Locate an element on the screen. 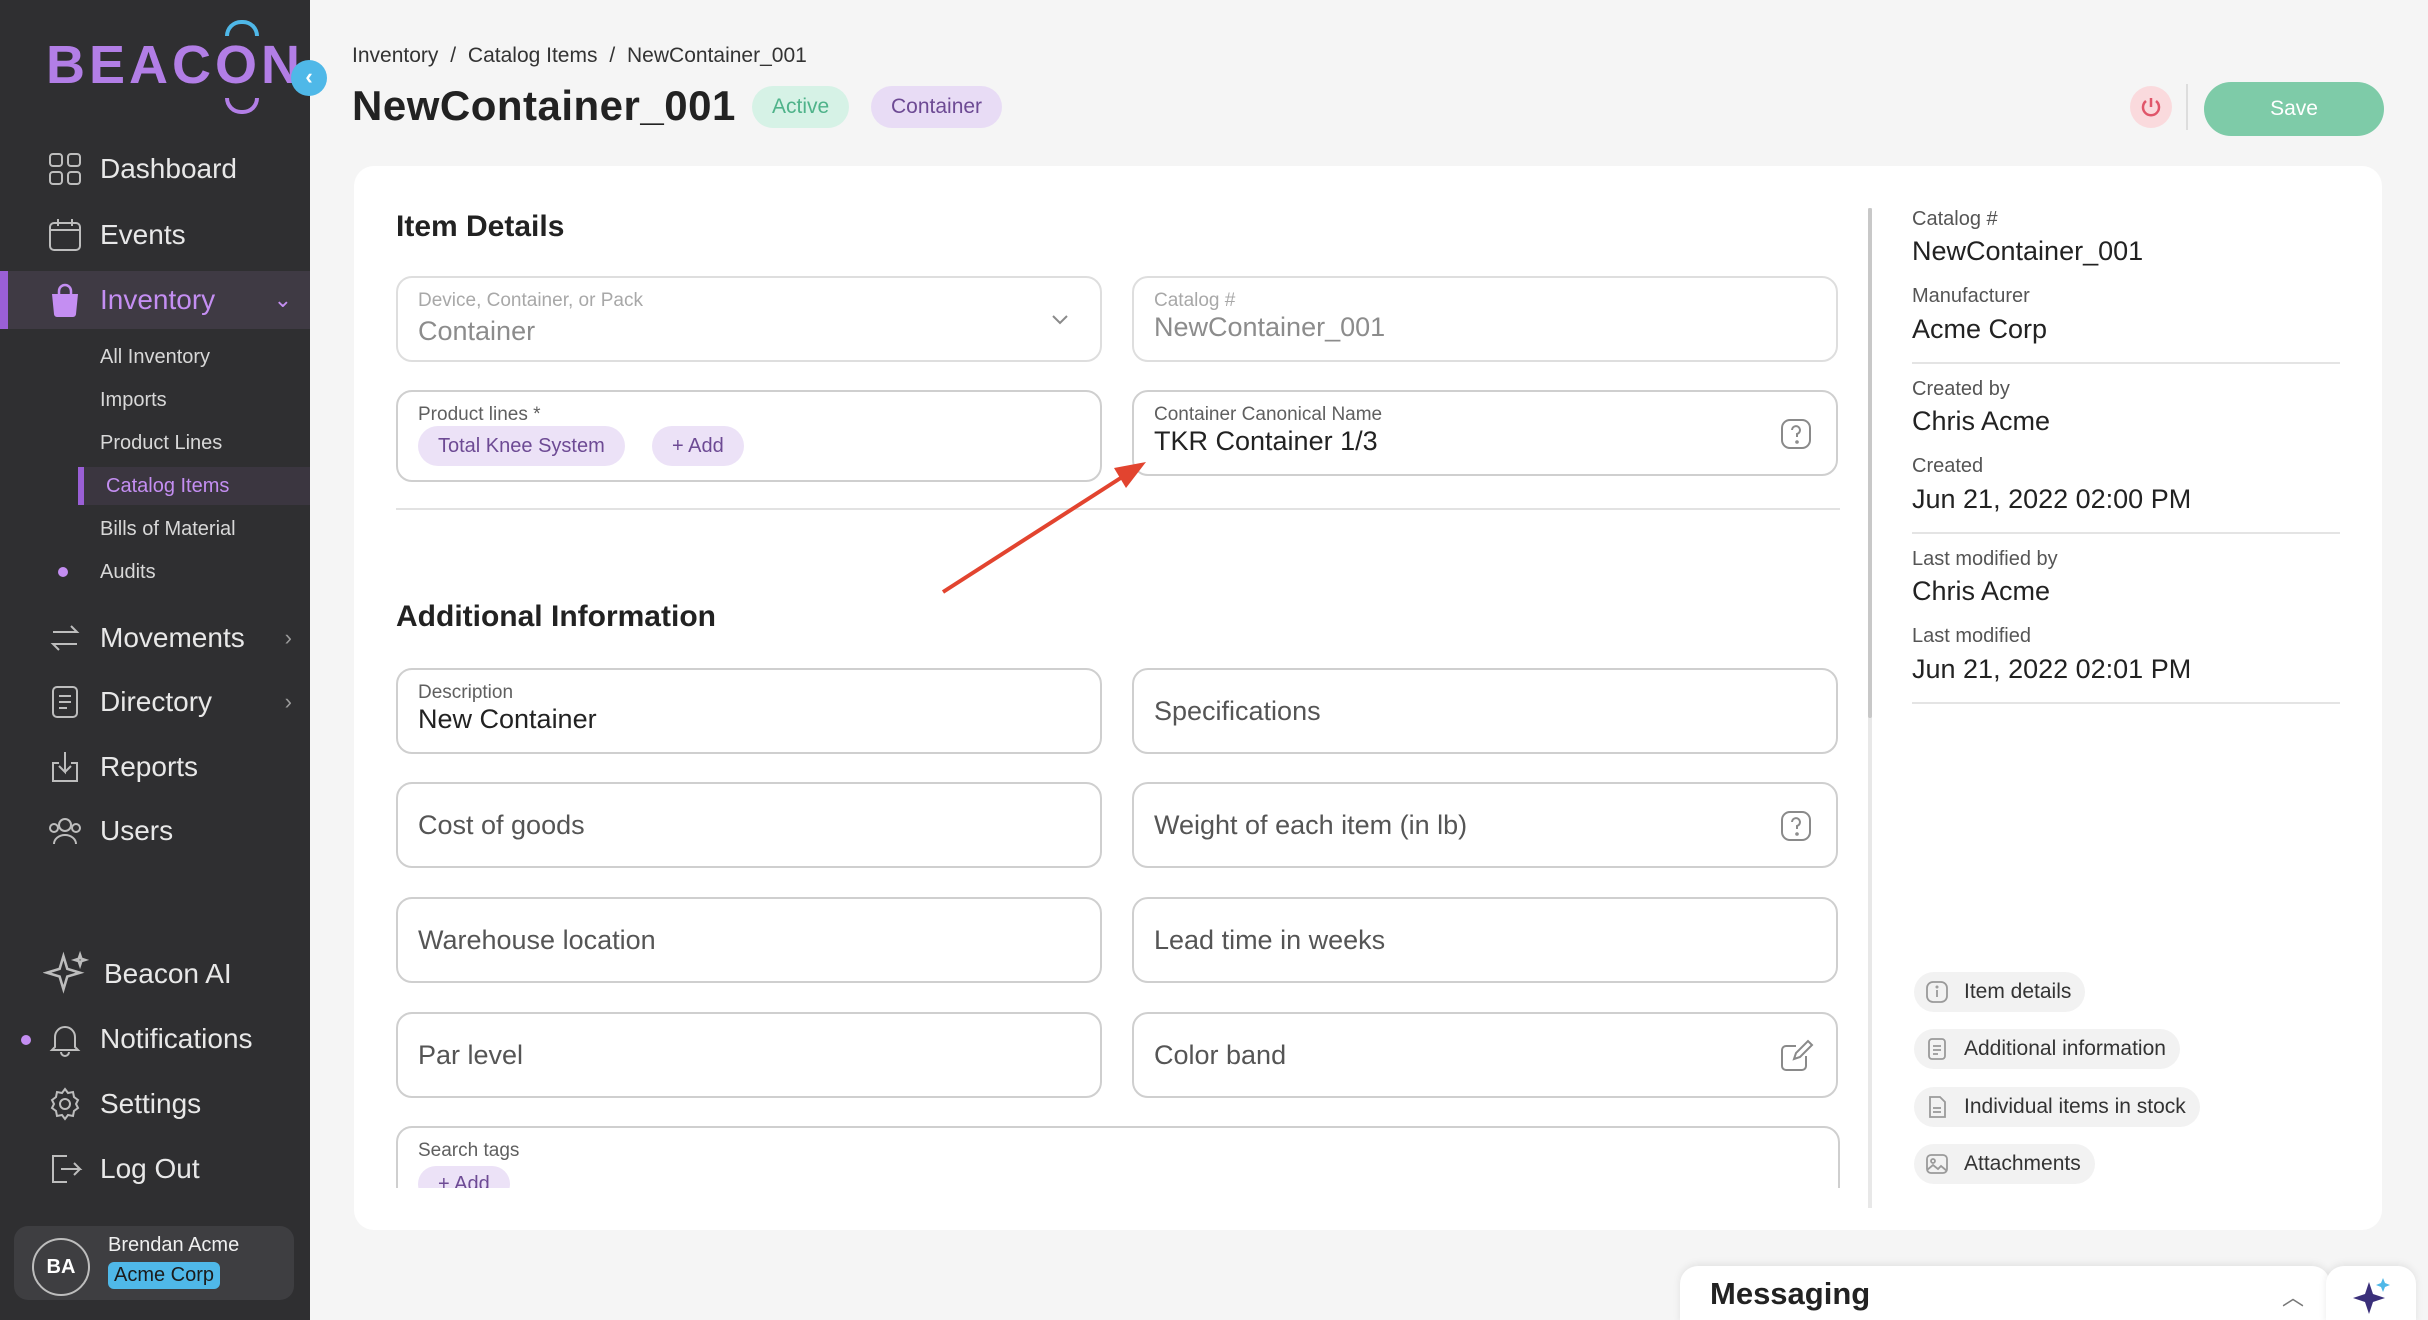  description-field: Description New Container is located at coordinates (749, 711).